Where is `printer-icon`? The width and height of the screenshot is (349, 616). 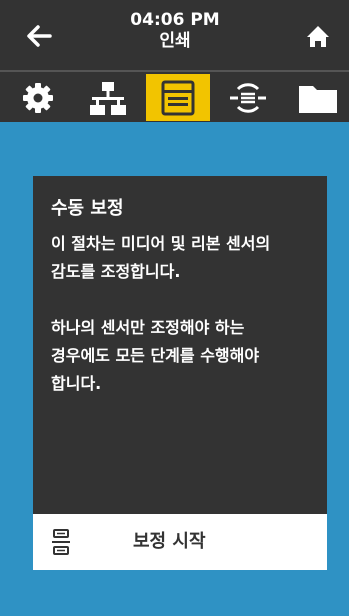 printer-icon is located at coordinates (178, 97).